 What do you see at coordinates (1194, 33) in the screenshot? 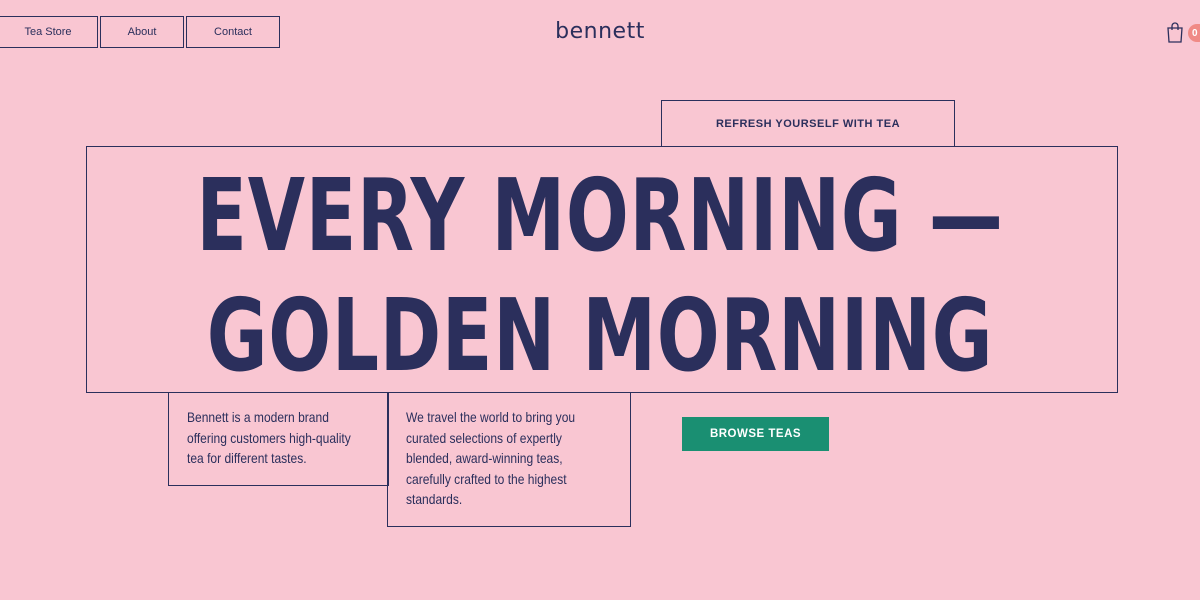
I see `cart-count-badge: 0` at bounding box center [1194, 33].